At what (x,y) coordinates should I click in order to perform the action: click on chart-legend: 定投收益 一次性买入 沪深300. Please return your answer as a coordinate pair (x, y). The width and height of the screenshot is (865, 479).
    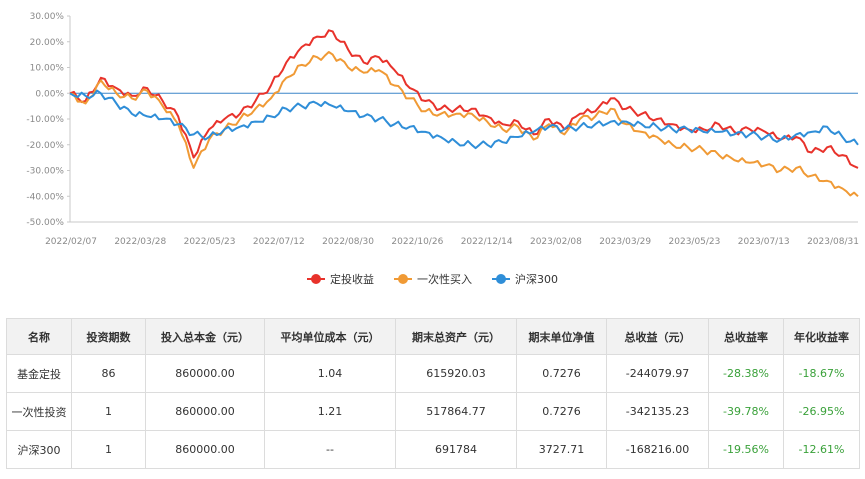
    Looking at the image, I should click on (432, 279).